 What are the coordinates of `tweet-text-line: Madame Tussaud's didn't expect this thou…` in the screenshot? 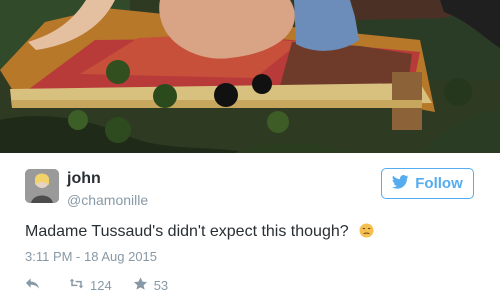 It's located at (199, 232).